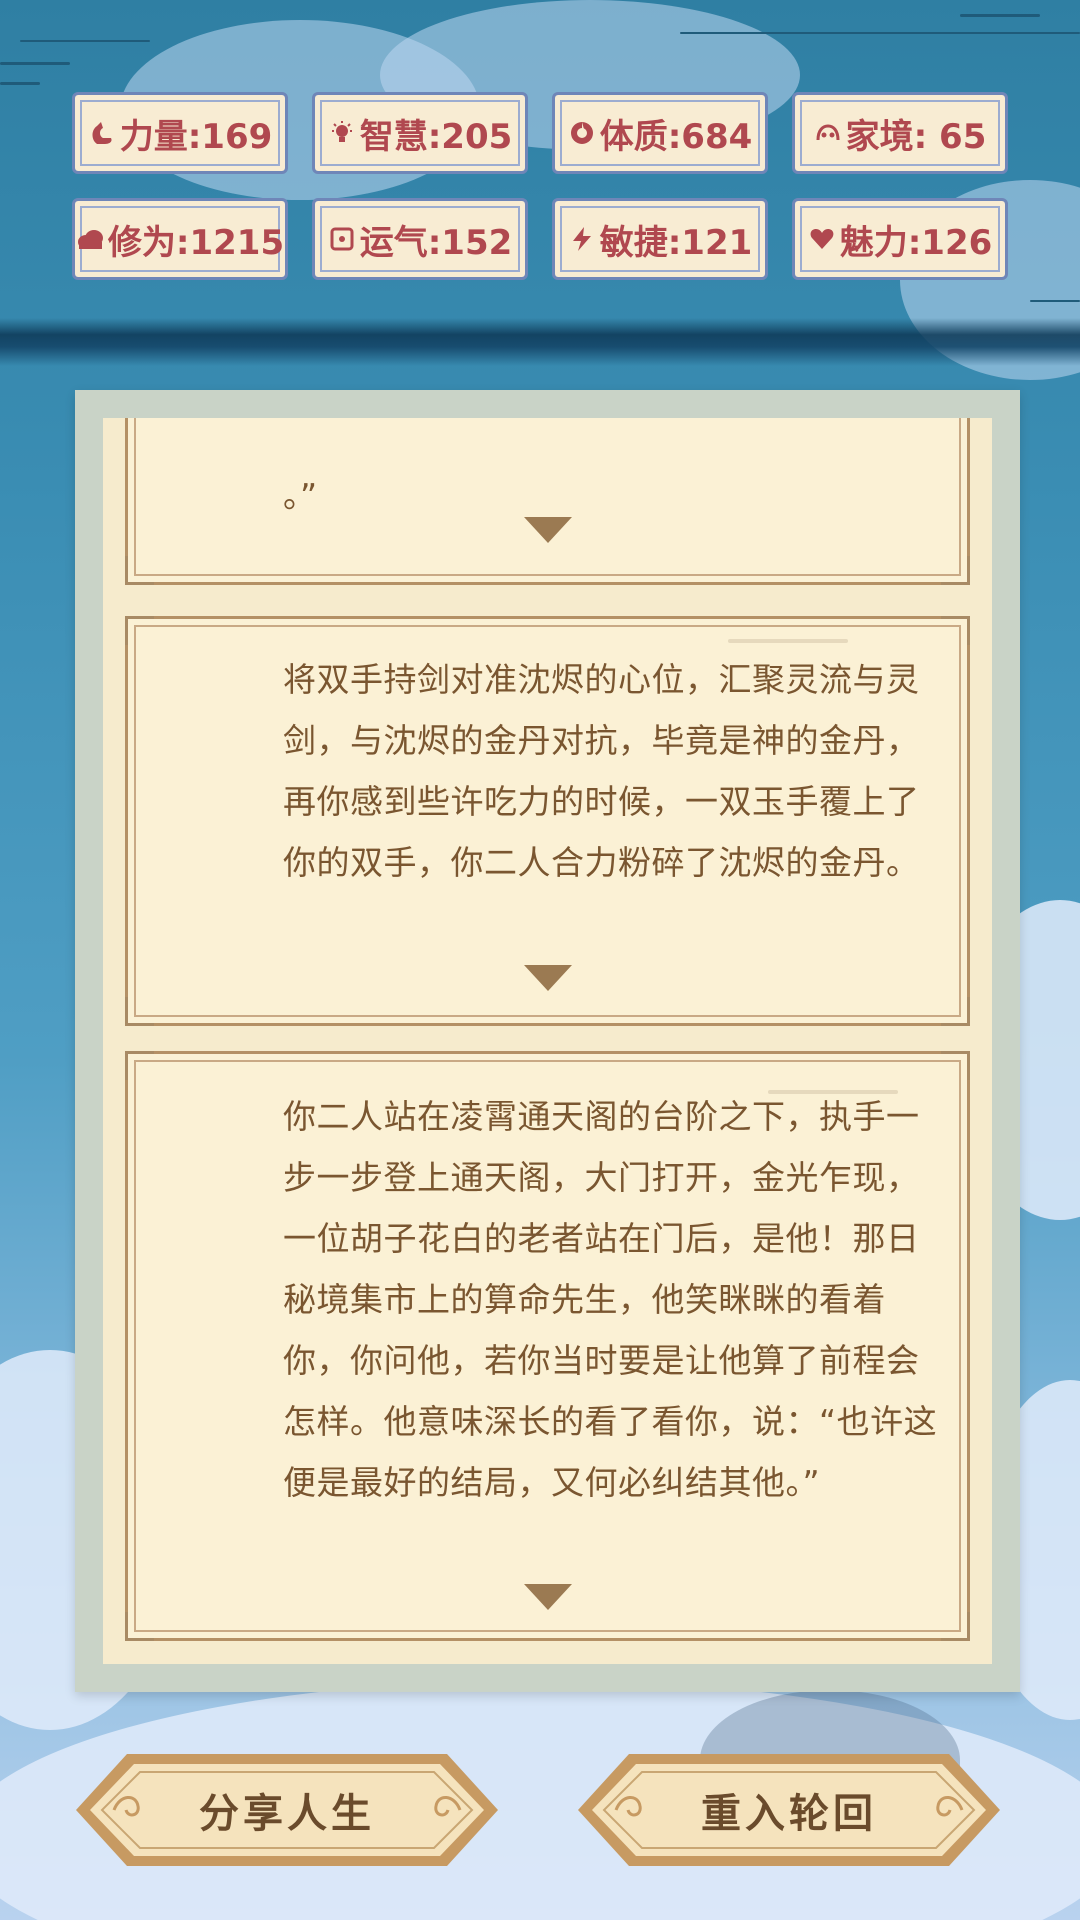  Describe the element at coordinates (788, 641) in the screenshot. I see `cloud-decoration` at that location.